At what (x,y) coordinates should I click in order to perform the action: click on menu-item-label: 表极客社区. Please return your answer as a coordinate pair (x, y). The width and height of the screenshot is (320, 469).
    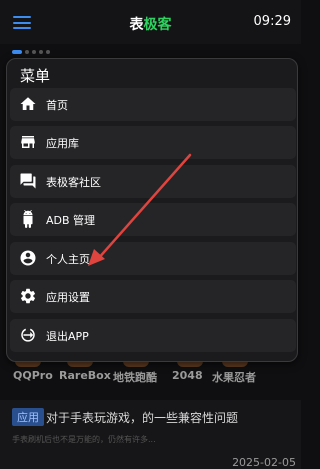
    Looking at the image, I should click on (73, 182).